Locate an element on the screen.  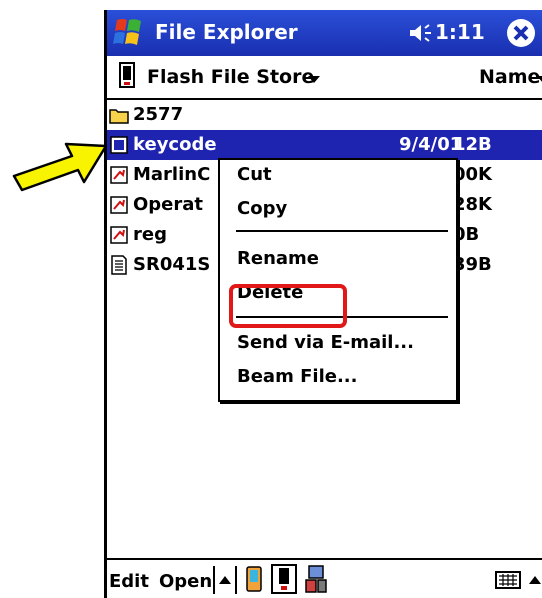
location-bar: Flash File Store Name is located at coordinates (324, 78).